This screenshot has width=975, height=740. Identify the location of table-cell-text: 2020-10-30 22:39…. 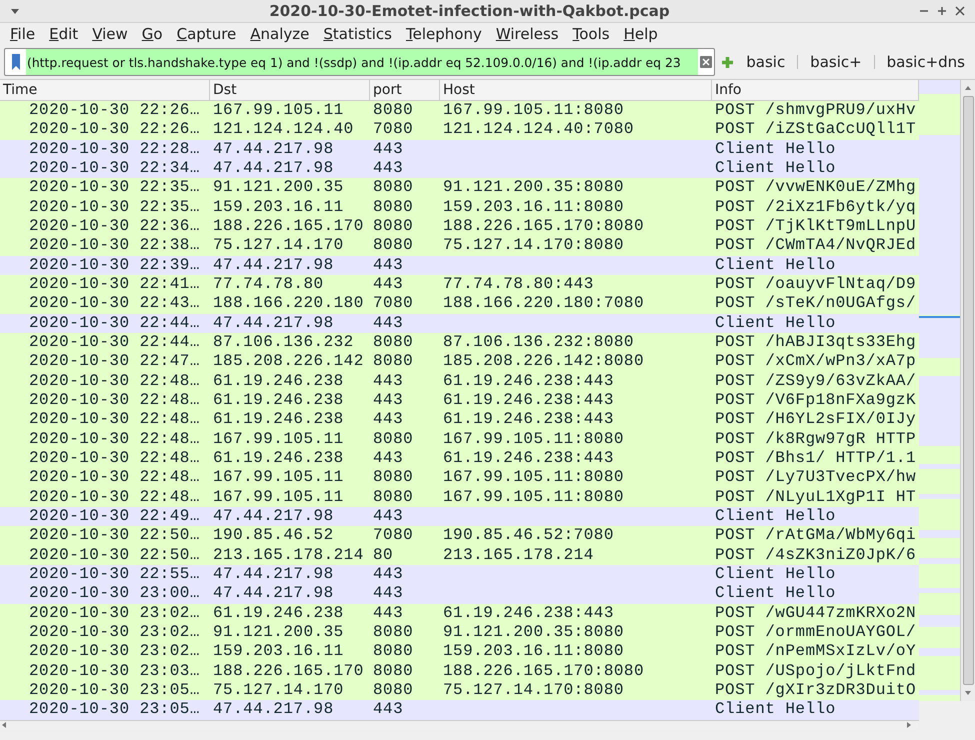
(114, 265).